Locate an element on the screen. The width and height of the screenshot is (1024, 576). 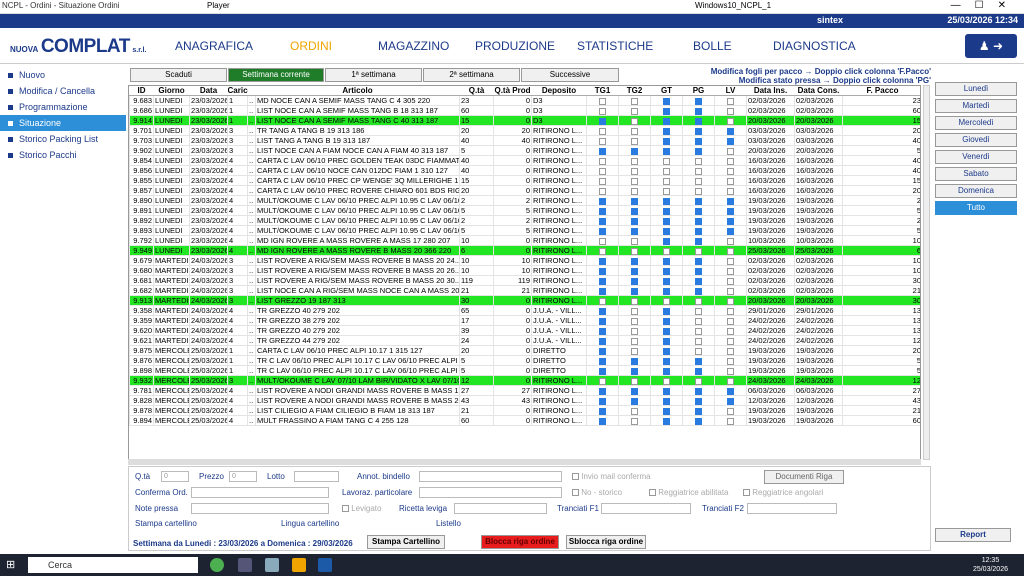
note-pressa-input is located at coordinates (260, 508).